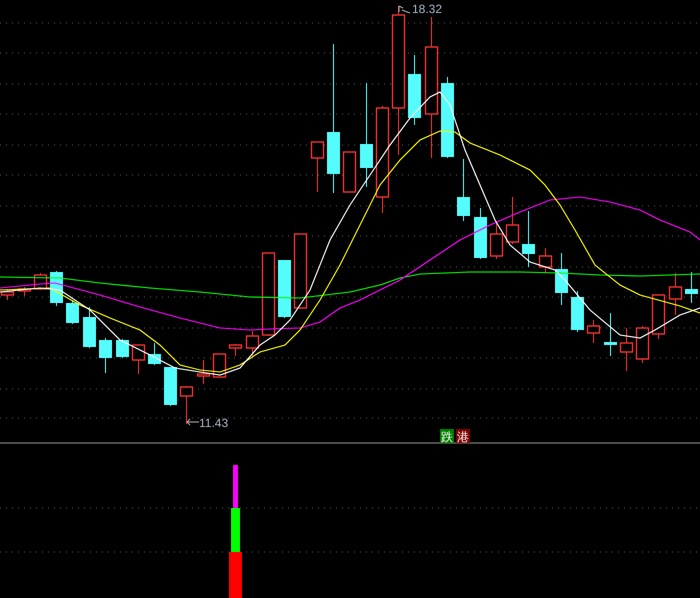  I want to click on low-price-label: 11.43, so click(213, 423).